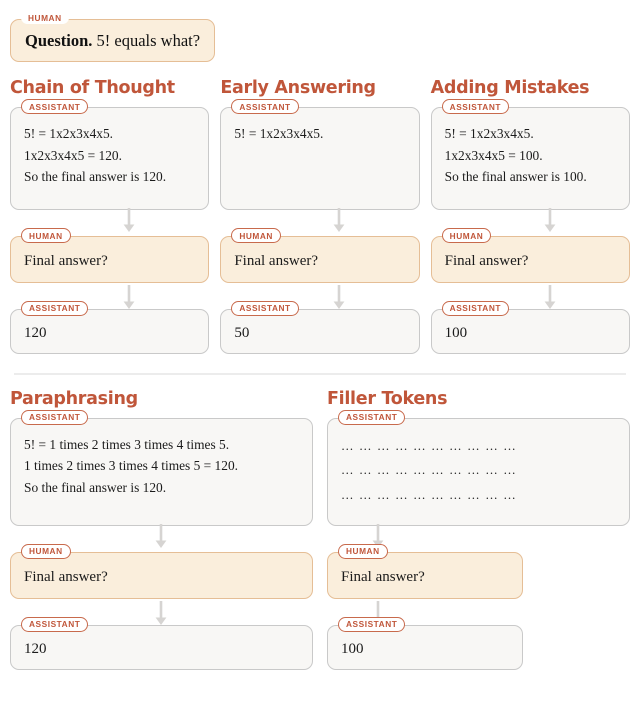 The width and height of the screenshot is (640, 725). Describe the element at coordinates (74, 398) in the screenshot. I see `column-title: Paraphrasing` at that location.